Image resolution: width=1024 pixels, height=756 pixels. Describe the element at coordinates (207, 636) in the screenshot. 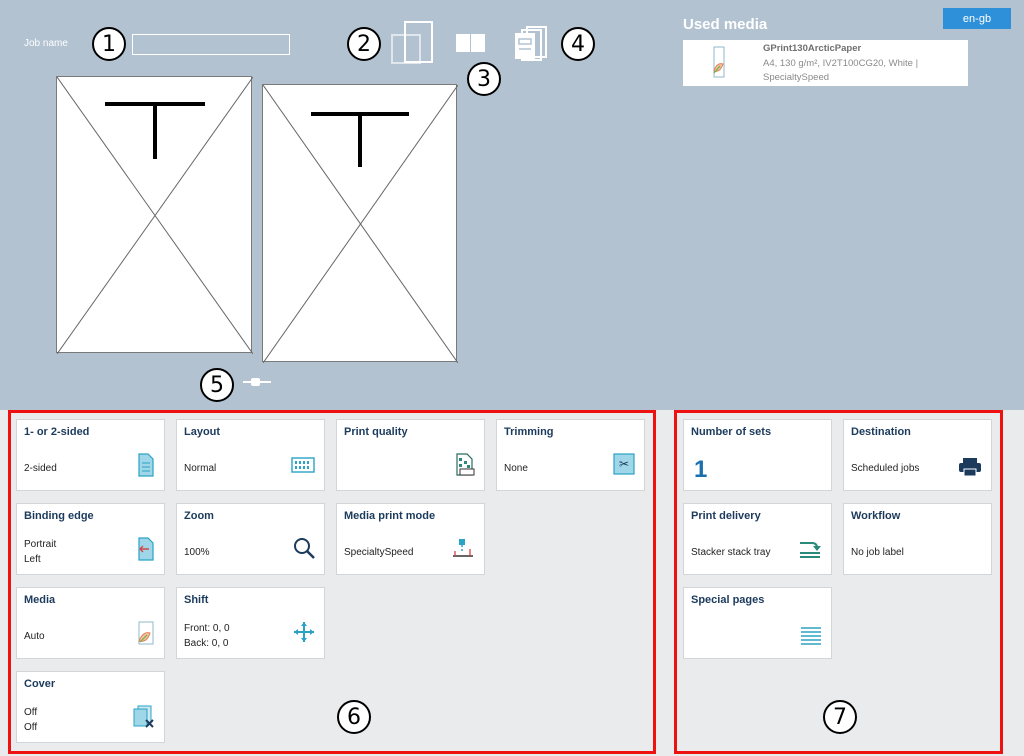

I see `tile-value: Front: 0, 0 Back: 0, 0` at that location.